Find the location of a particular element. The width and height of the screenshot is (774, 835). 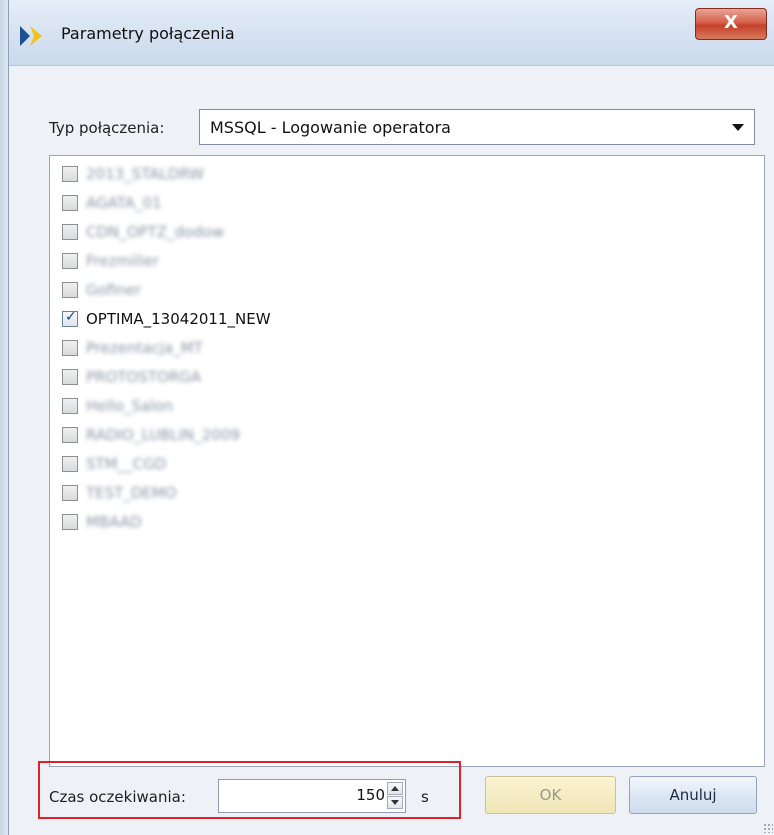

resize-grip-icon is located at coordinates (768, 828).